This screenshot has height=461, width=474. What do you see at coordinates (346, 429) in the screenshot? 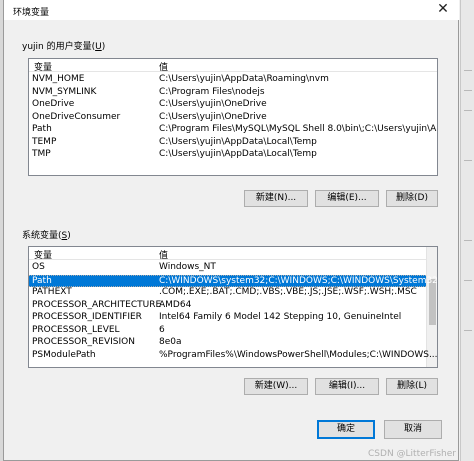
I see `ok-button: 确定` at bounding box center [346, 429].